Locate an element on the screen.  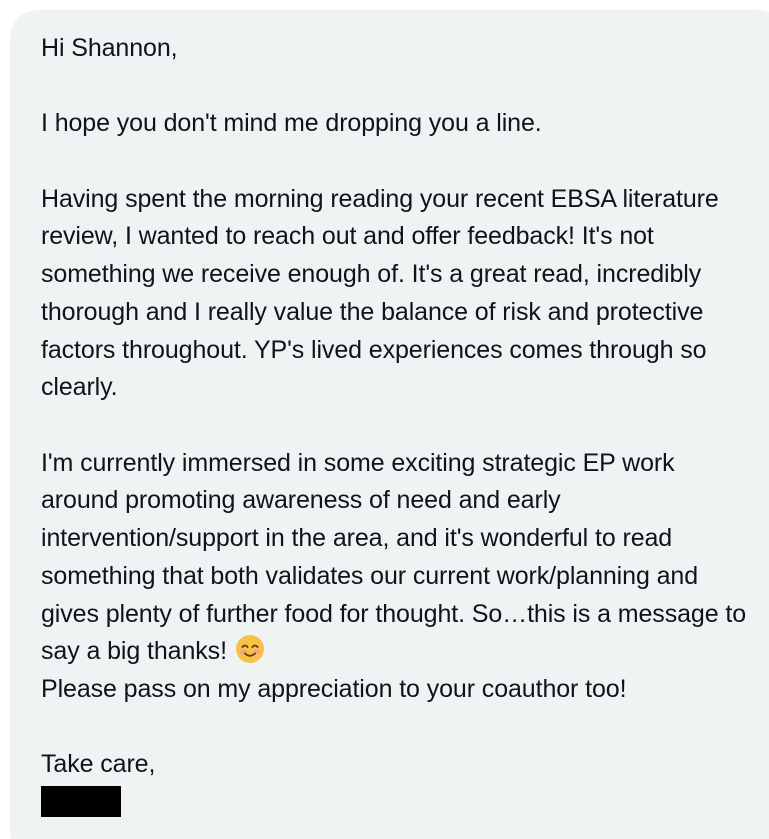
closing: Take care, is located at coordinates (98, 764).